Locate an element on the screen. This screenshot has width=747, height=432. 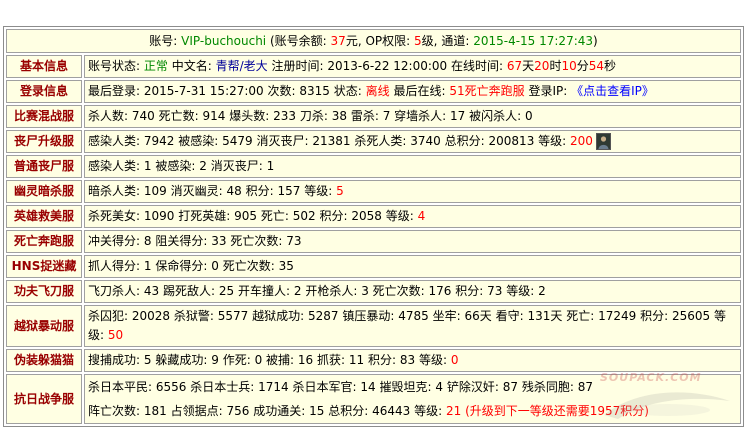
stat-key: 总积分: is located at coordinates (464, 141).